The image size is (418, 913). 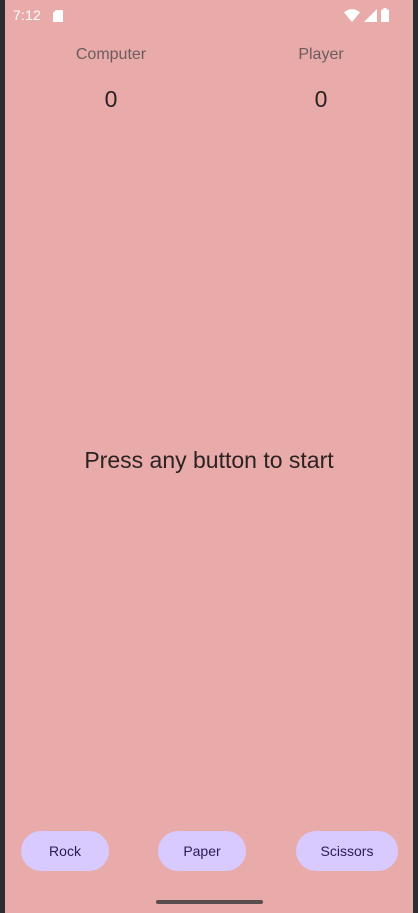 What do you see at coordinates (352, 17) in the screenshot?
I see `wifi-icon` at bounding box center [352, 17].